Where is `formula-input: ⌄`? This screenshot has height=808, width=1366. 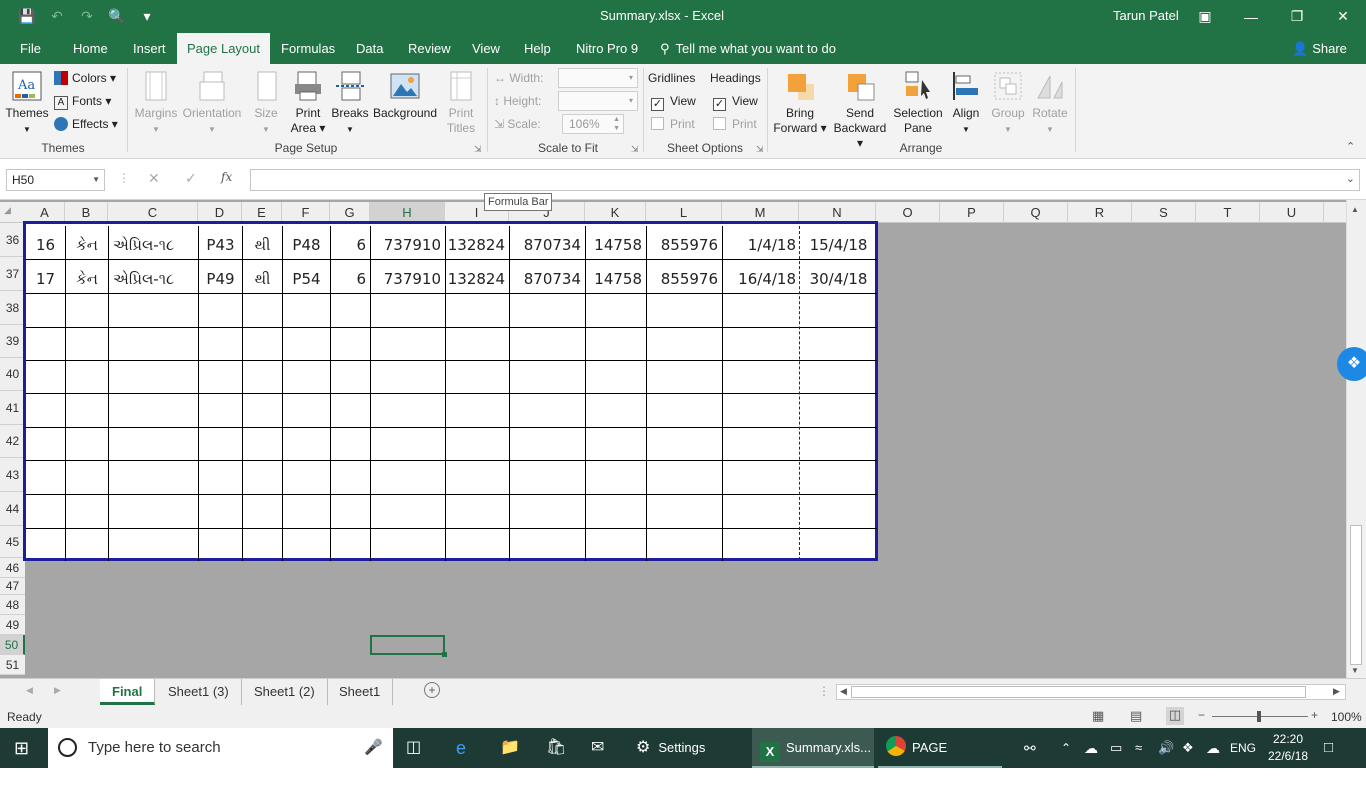
formula-input: ⌄ is located at coordinates (805, 180).